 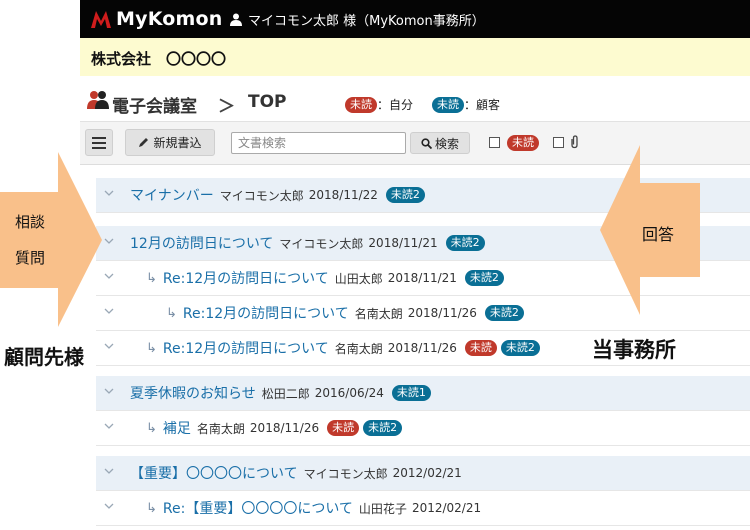 What do you see at coordinates (446, 143) in the screenshot?
I see `search-button-label: 検索` at bounding box center [446, 143].